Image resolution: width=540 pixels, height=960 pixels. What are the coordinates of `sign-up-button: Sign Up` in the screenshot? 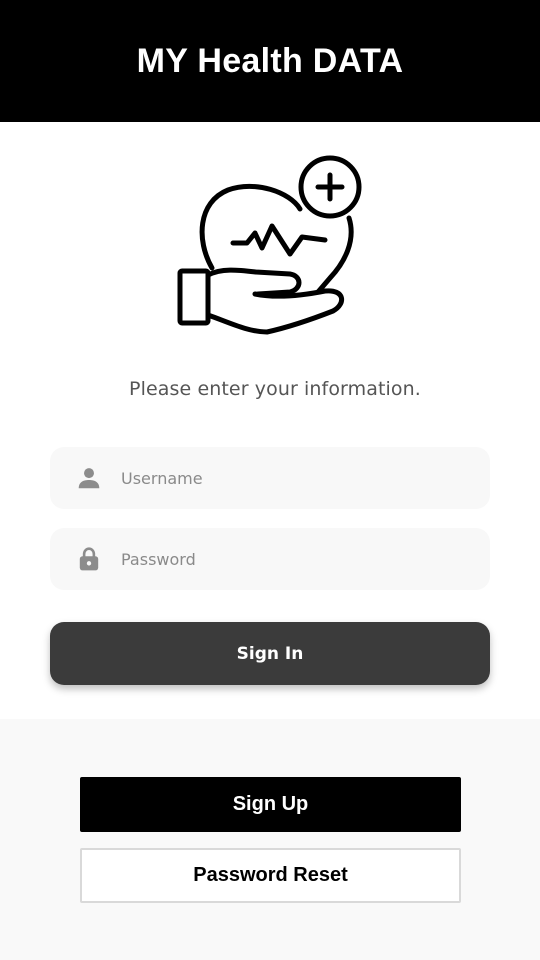 It's located at (270, 804).